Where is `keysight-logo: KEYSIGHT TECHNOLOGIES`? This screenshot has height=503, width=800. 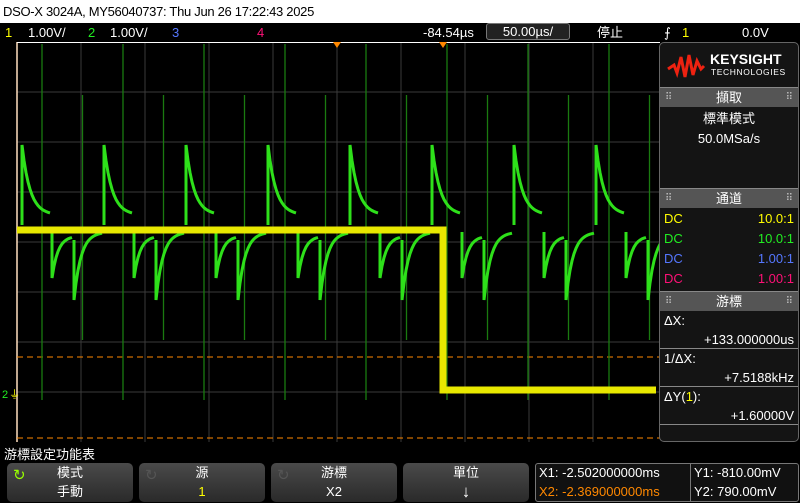 keysight-logo: KEYSIGHT TECHNOLOGIES is located at coordinates (729, 65).